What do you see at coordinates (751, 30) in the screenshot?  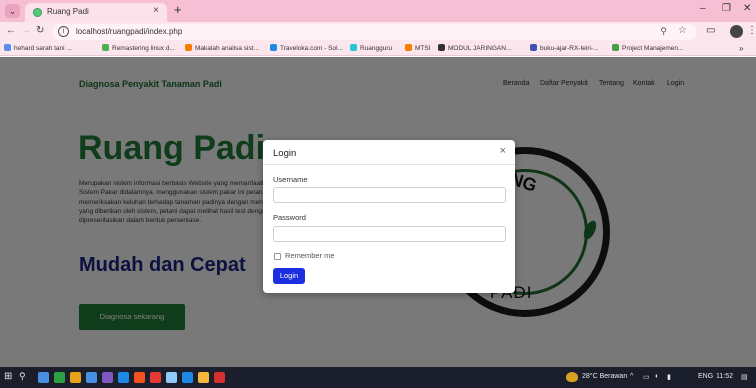 I see `menu-kebab-icon: ⋮` at bounding box center [751, 30].